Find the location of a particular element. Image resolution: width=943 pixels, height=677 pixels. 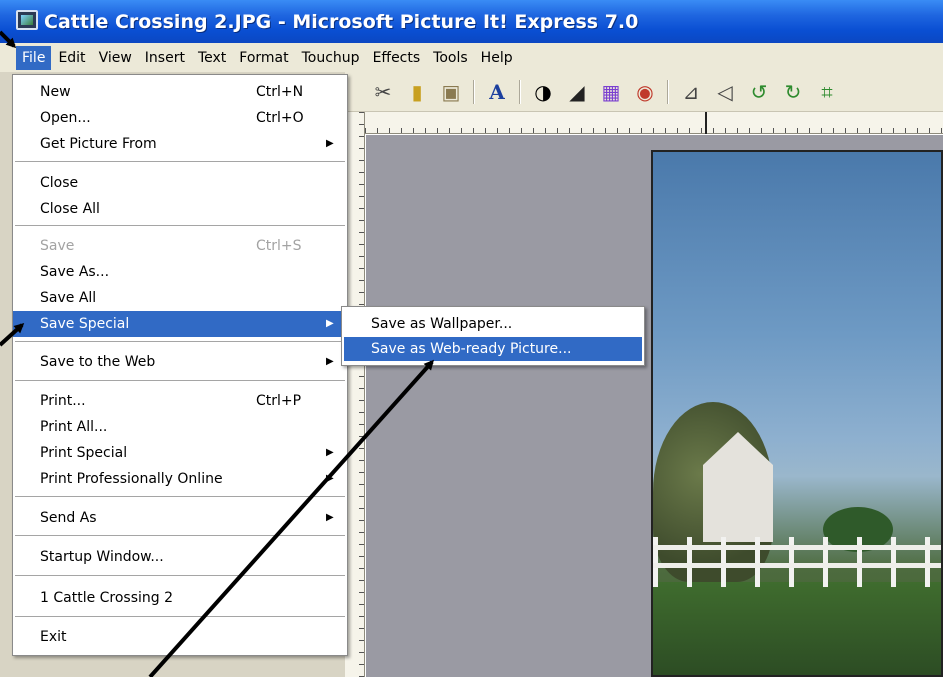

menu-item-shortcut: Ctrl+S is located at coordinates (279, 246).